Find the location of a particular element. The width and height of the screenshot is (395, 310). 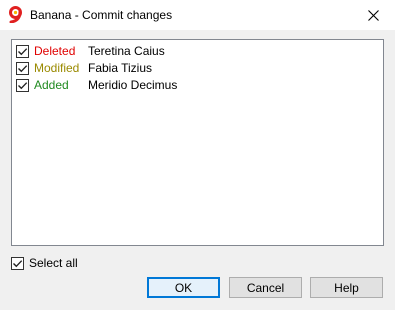

ok-button: OK is located at coordinates (183, 287).